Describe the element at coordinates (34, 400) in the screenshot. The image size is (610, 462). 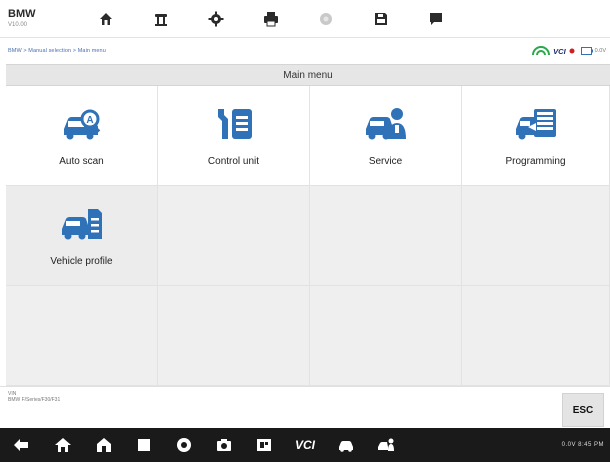
I see `vin-value: BMW F/Series/F30/F31` at that location.